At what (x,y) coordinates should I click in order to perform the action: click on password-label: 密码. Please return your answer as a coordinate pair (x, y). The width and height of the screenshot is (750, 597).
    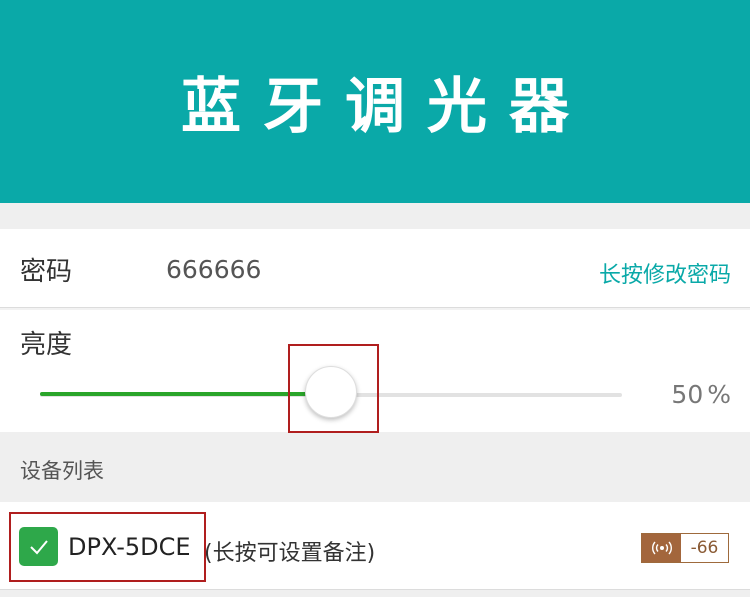
    Looking at the image, I should click on (46, 272).